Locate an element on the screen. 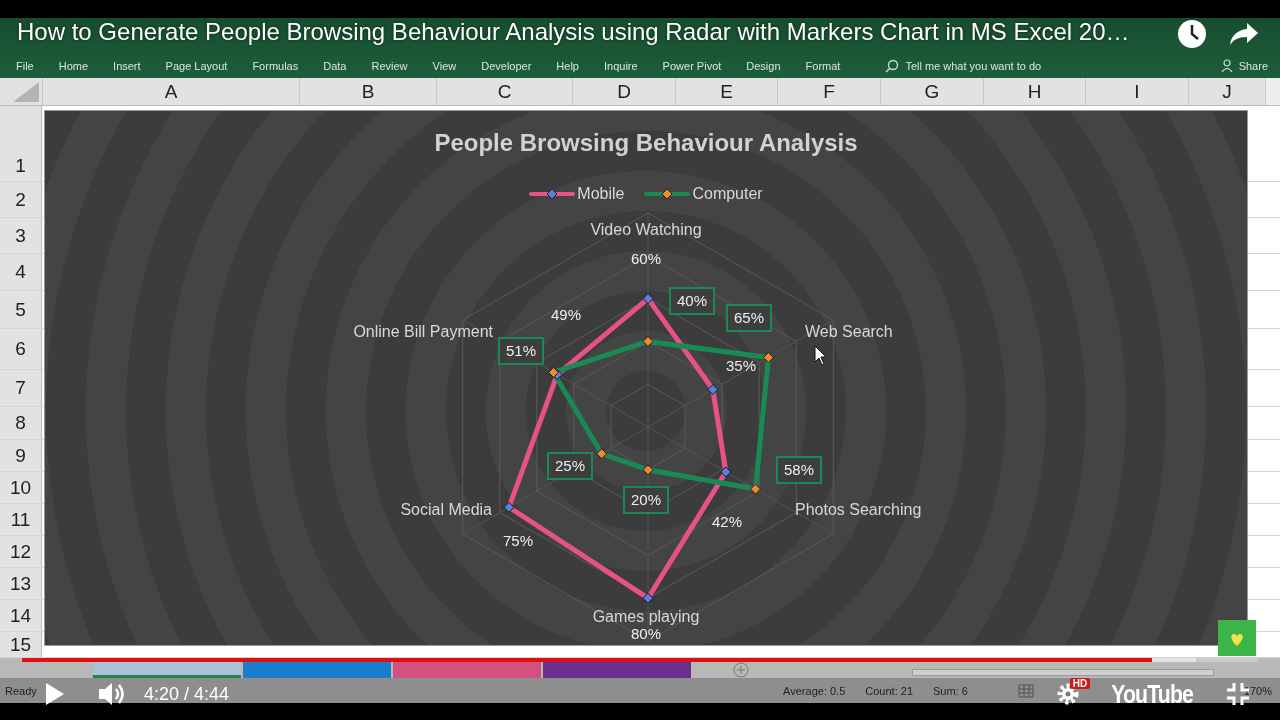 This screenshot has width=1280, height=720. person-icon is located at coordinates (1227, 66).